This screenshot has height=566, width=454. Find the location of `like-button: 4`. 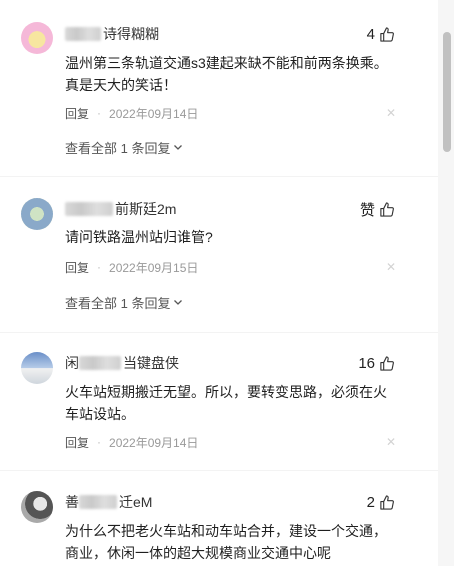

like-button: 4 is located at coordinates (380, 34).